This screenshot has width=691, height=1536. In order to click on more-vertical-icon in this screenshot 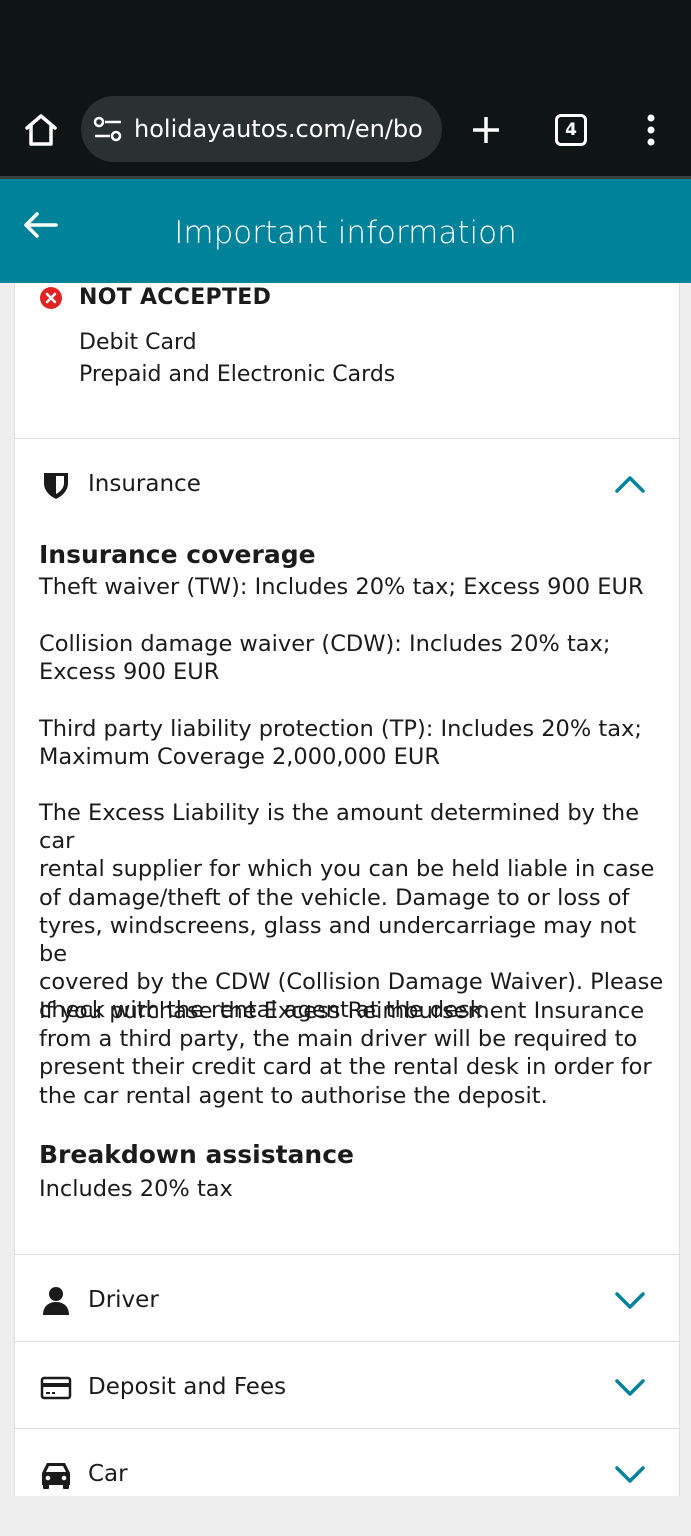, I will do `click(651, 130)`.